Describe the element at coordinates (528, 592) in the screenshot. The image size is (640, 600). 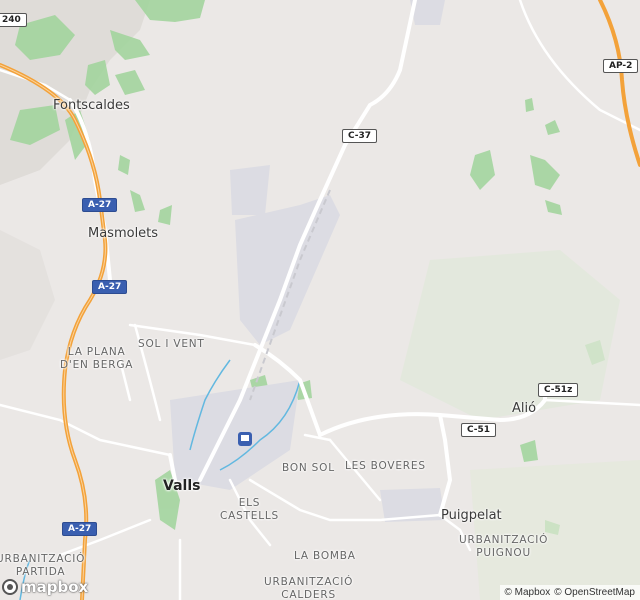
I see `mapbox-attribution-link: © Mapbox` at that location.